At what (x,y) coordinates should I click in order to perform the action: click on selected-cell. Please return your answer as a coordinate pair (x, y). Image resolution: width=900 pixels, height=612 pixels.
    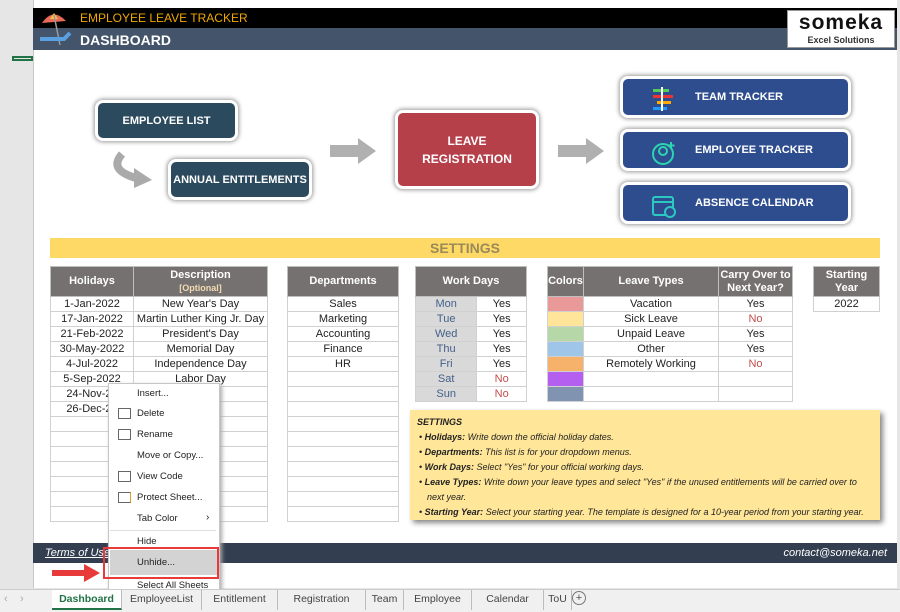
    Looking at the image, I should click on (22, 58).